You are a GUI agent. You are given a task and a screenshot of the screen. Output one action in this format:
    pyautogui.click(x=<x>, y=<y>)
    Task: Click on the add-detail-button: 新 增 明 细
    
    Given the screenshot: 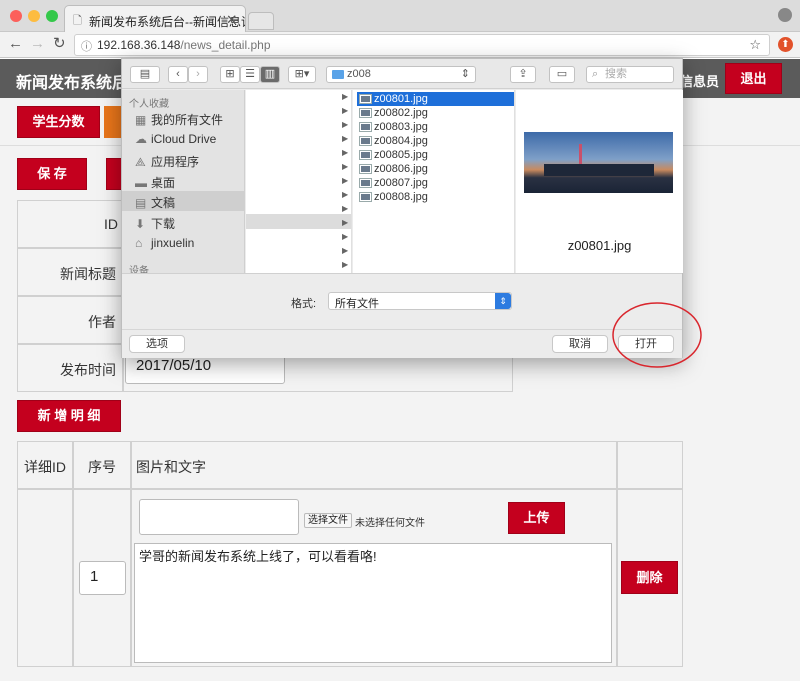 What is the action you would take?
    pyautogui.click(x=69, y=416)
    